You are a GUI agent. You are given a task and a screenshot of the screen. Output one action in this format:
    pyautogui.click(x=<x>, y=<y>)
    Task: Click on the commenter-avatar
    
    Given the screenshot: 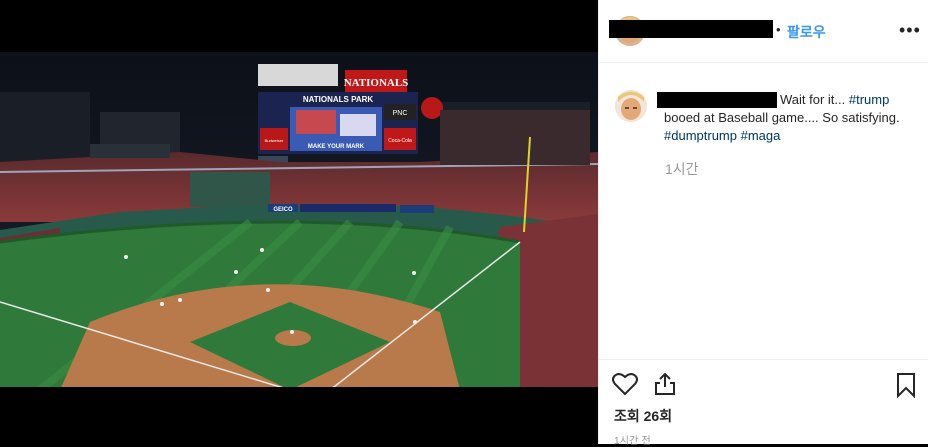 What is the action you would take?
    pyautogui.click(x=631, y=106)
    